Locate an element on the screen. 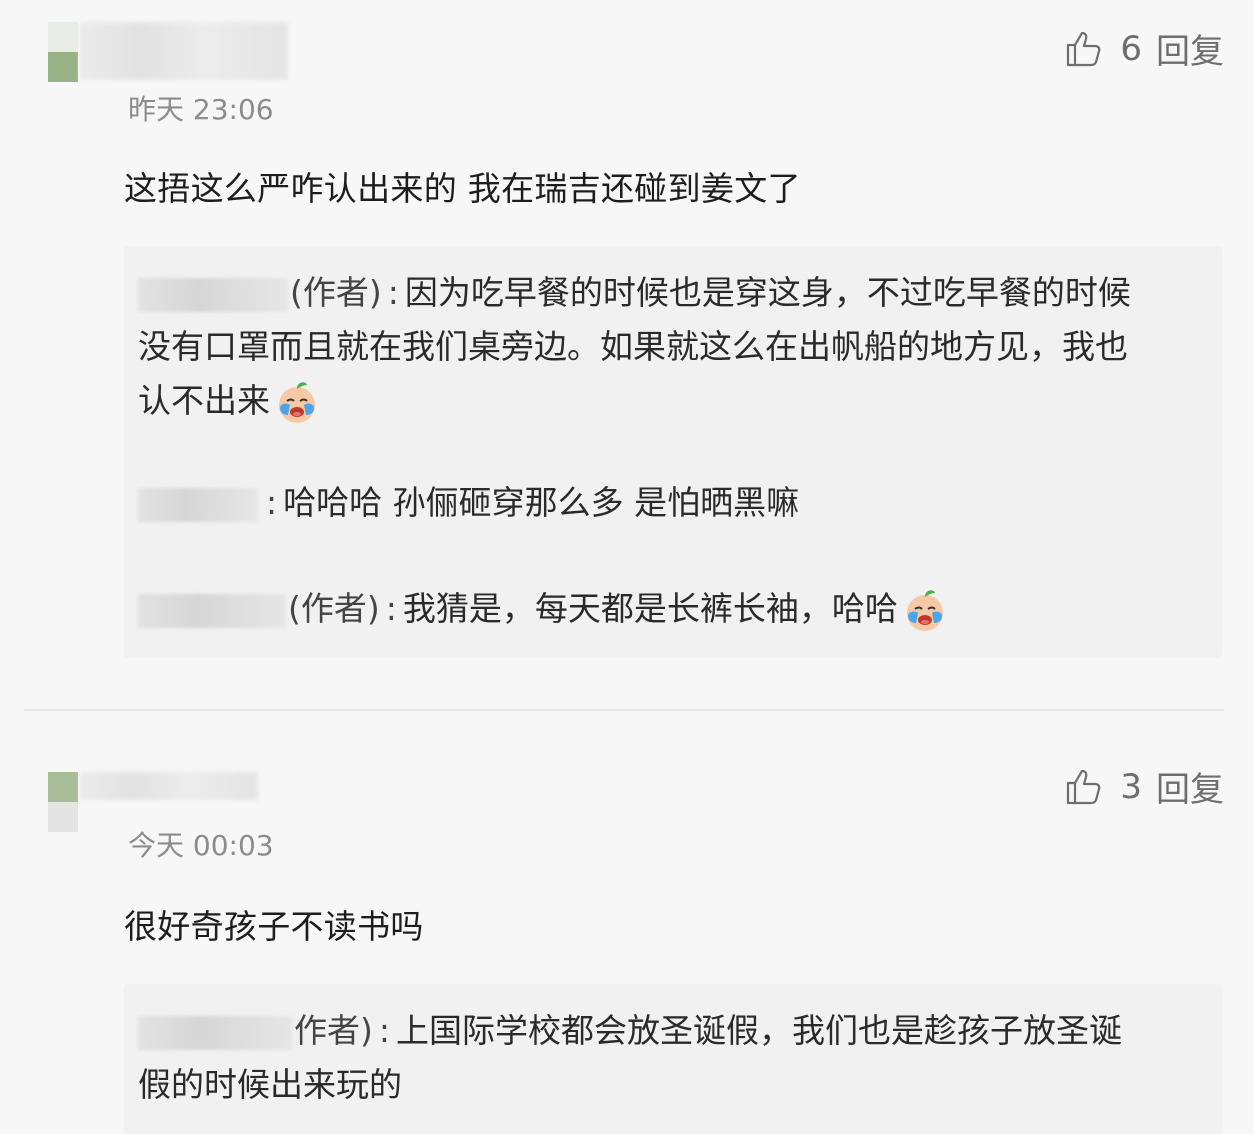 This screenshot has width=1254, height=1134. comment-actions: 6 回复 is located at coordinates (1143, 48).